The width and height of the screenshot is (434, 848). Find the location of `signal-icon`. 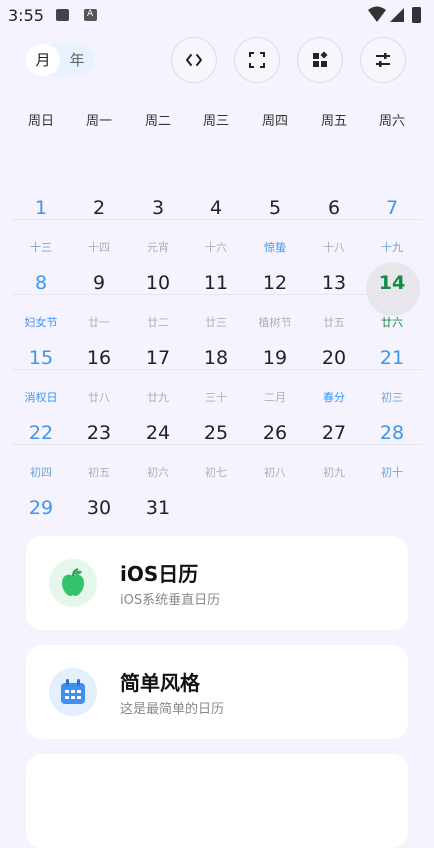

signal-icon is located at coordinates (397, 15).